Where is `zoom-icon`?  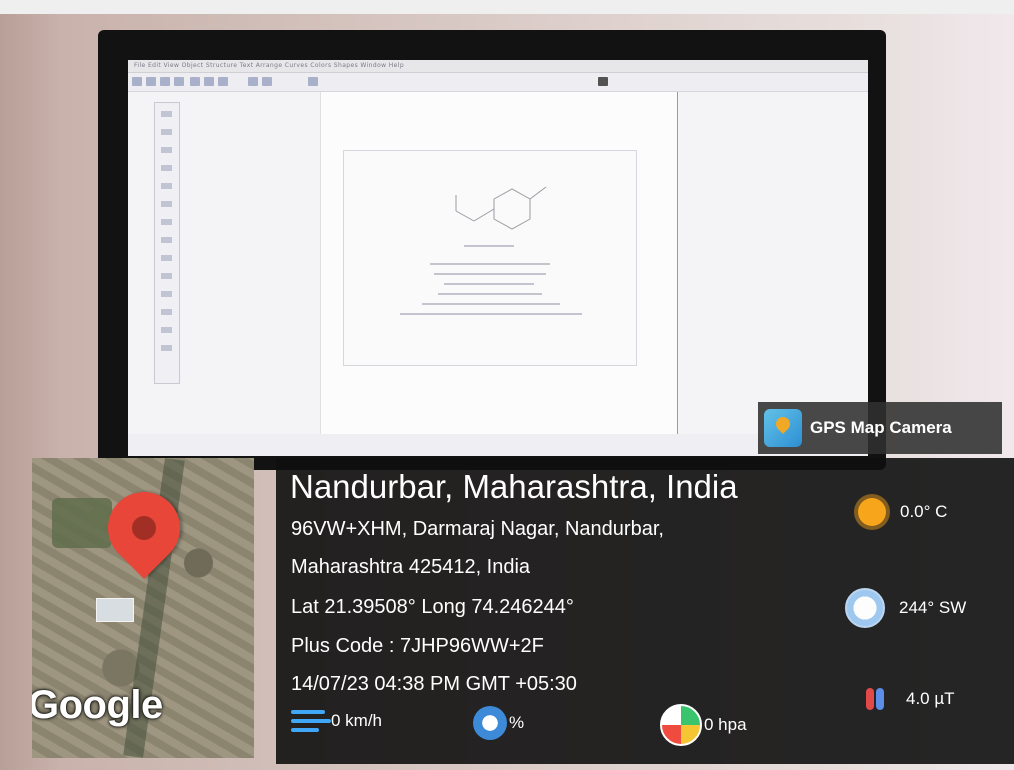 zoom-icon is located at coordinates (313, 81).